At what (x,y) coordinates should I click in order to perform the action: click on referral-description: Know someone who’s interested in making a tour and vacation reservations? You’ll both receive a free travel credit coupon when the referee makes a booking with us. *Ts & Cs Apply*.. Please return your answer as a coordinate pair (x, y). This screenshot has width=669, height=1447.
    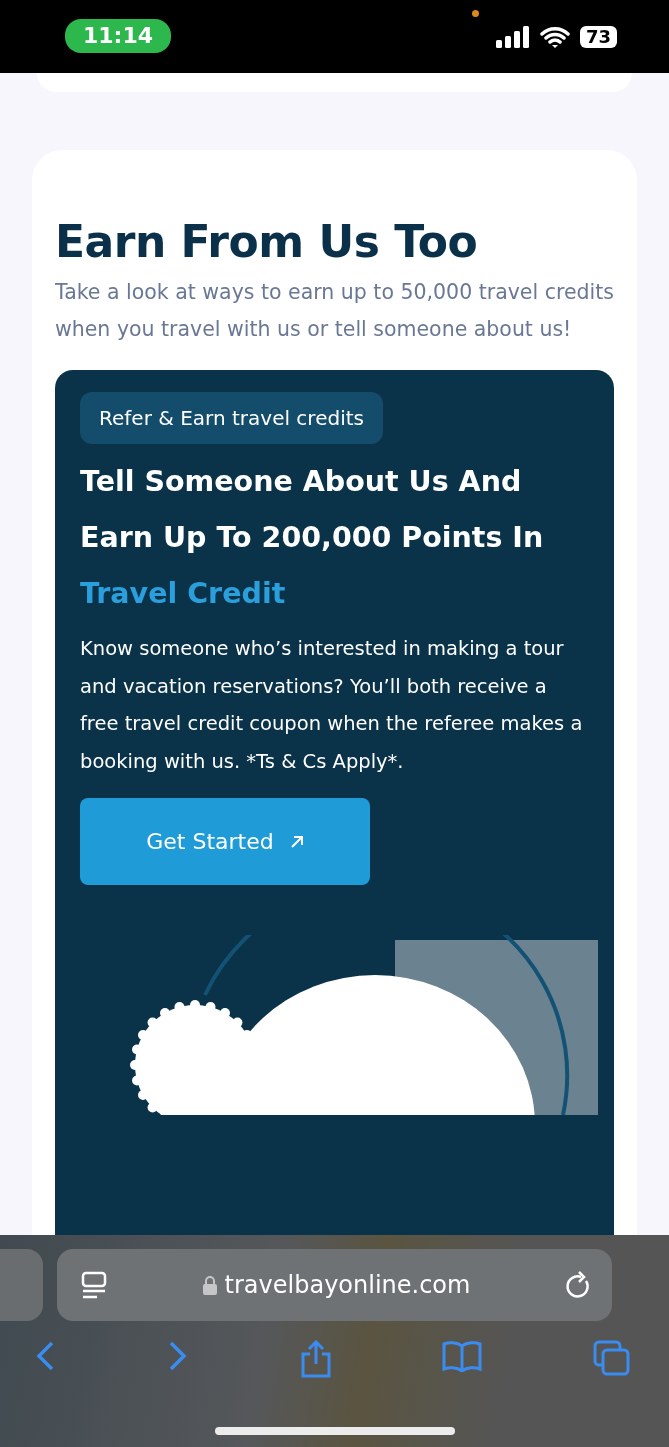
    Looking at the image, I should click on (332, 705).